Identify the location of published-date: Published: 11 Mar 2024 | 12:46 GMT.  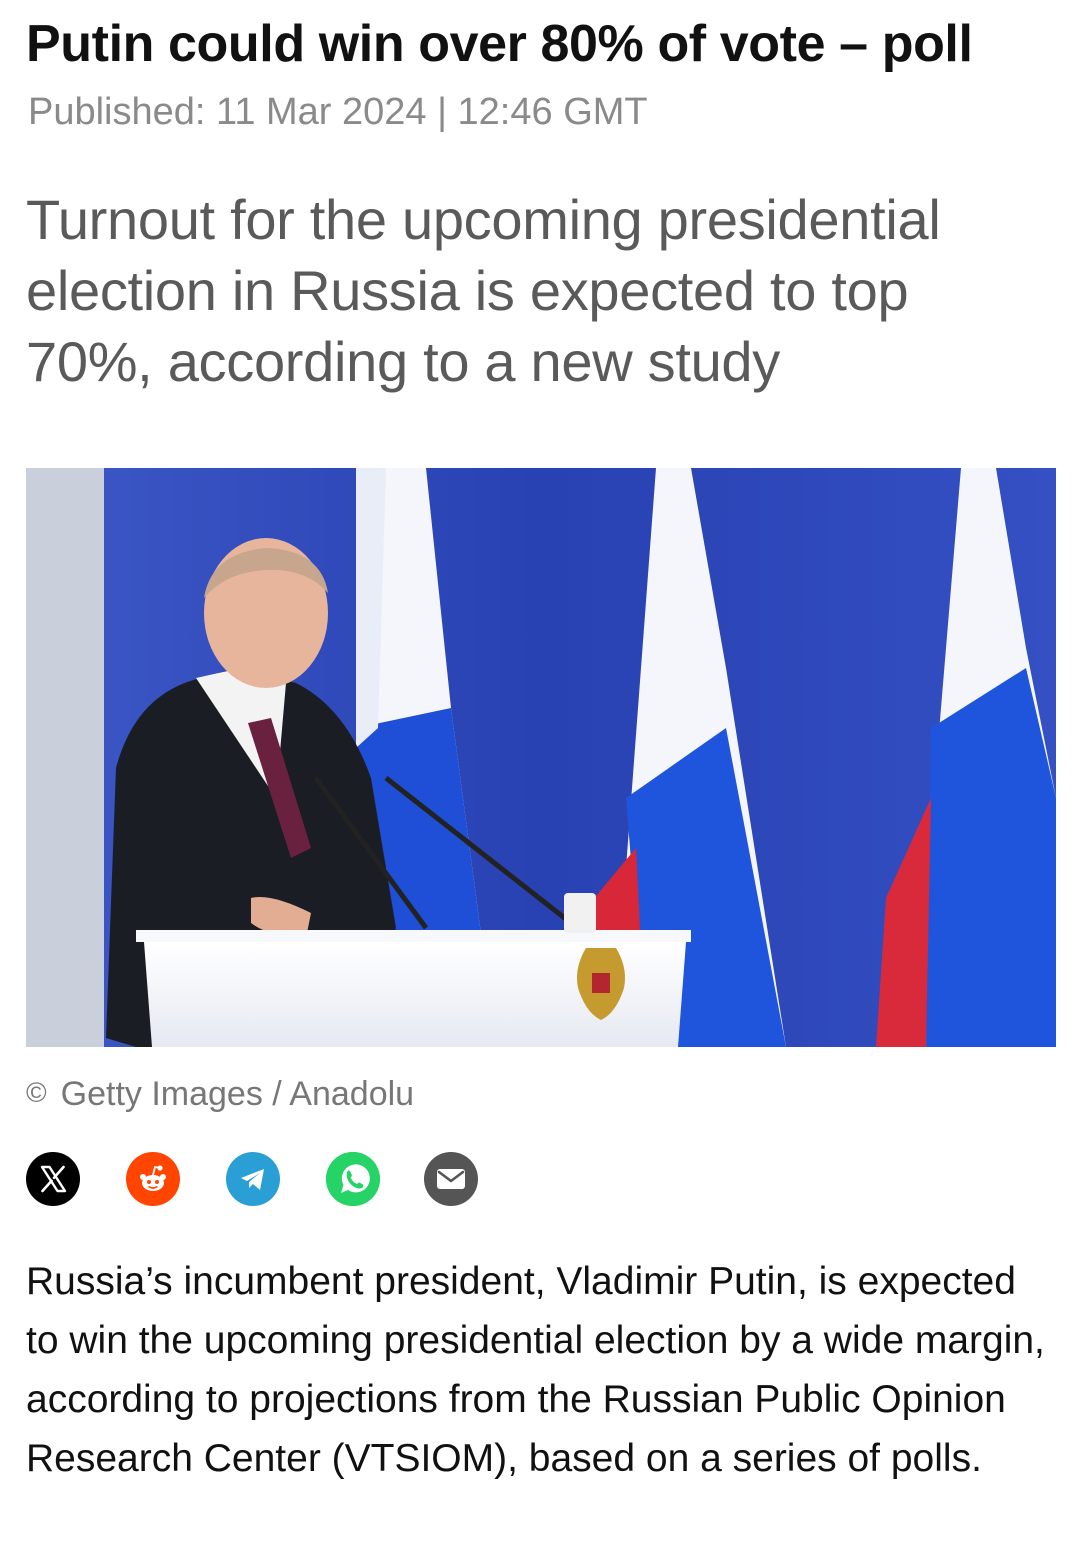
(338, 112).